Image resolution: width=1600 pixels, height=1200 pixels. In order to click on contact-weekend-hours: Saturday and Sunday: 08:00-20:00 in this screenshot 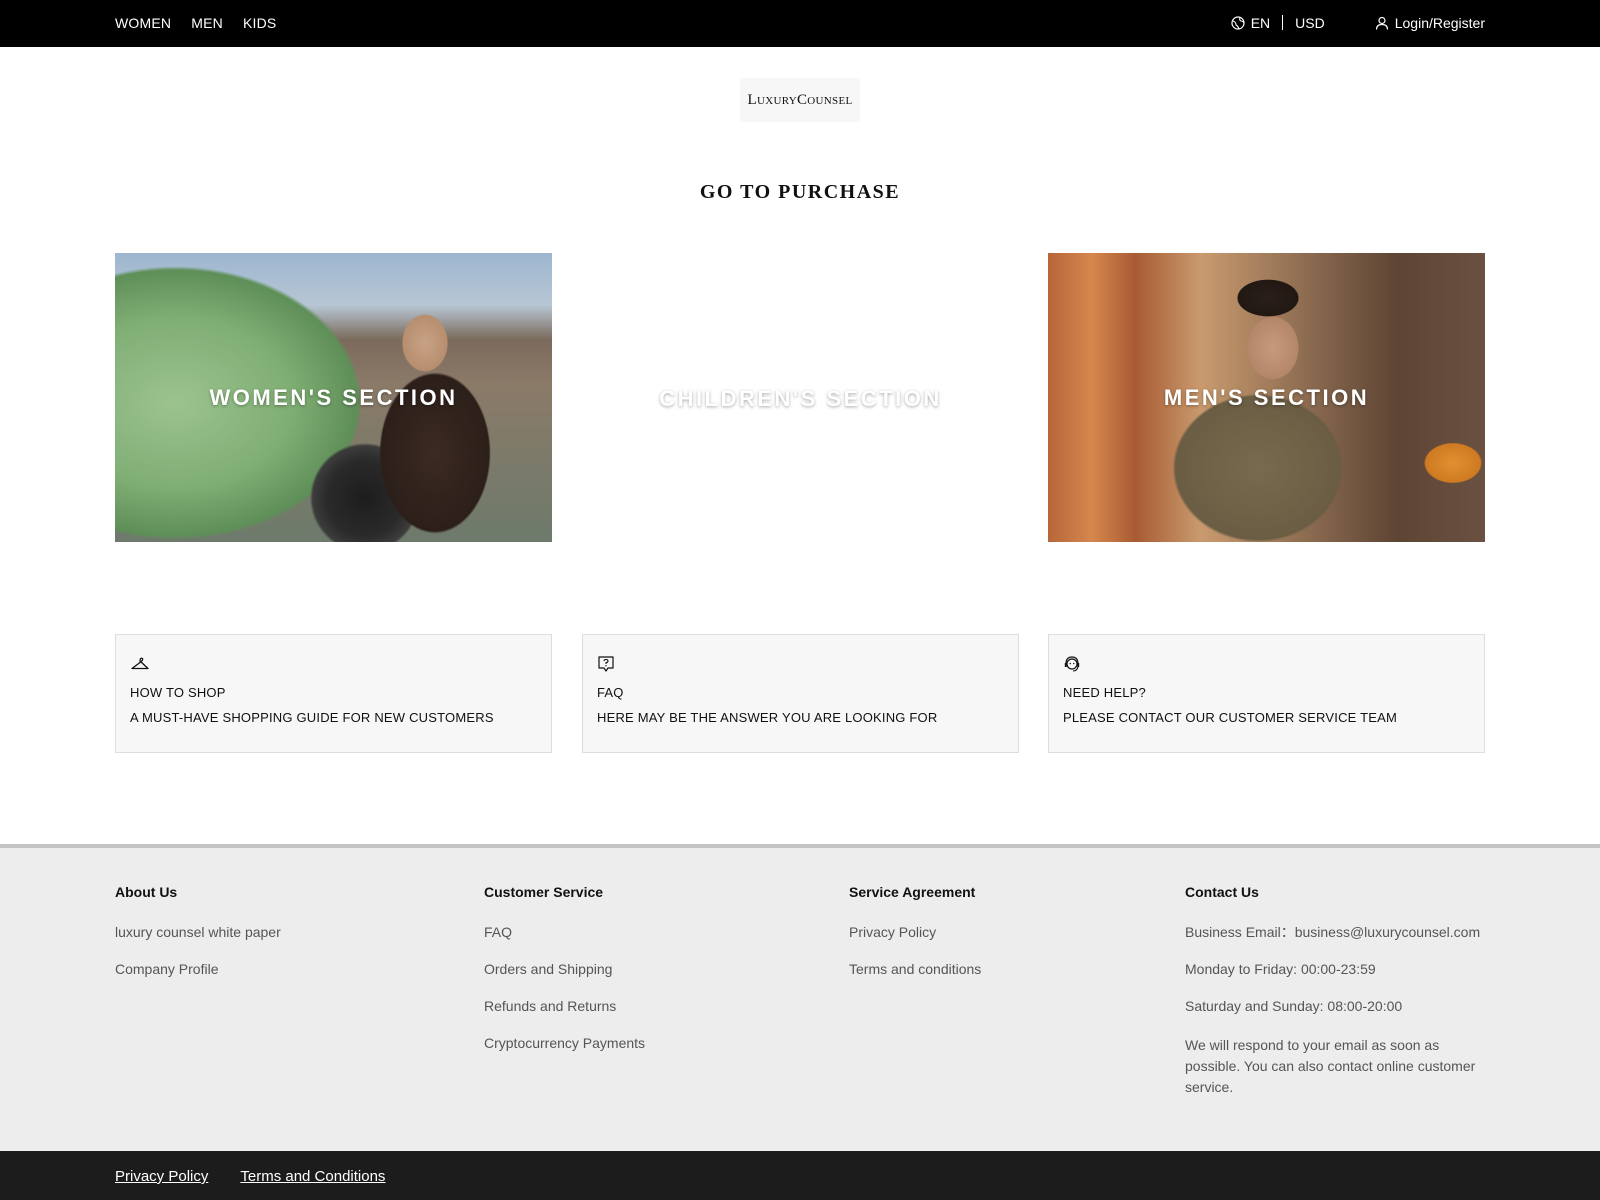, I will do `click(1294, 1006)`.